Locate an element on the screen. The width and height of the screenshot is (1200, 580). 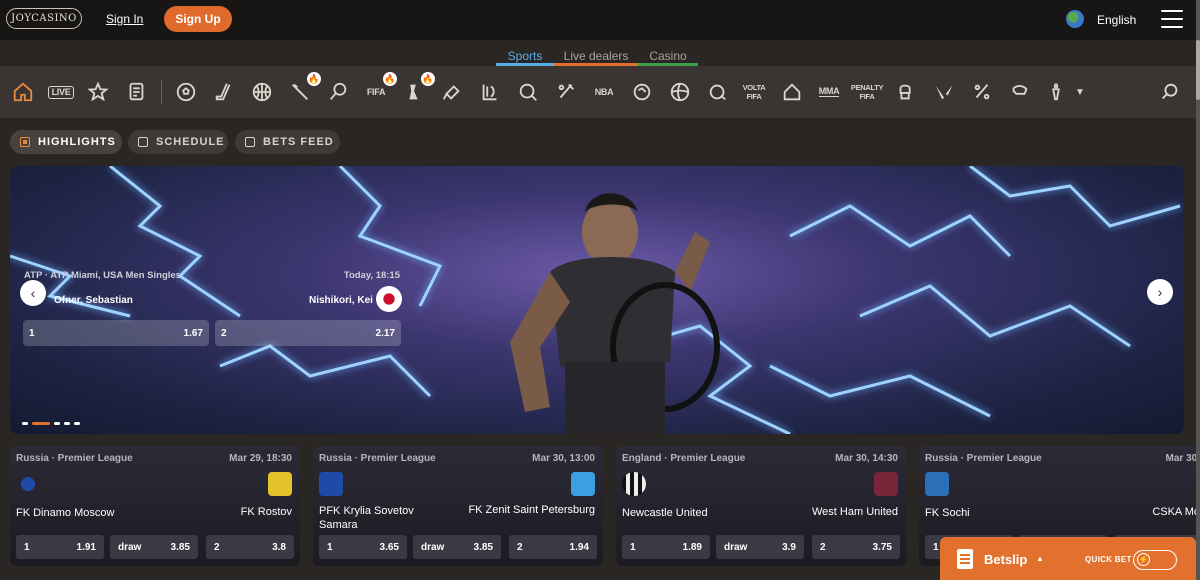
match-date: Mar 30, 14:30 is located at coordinates (866, 458).